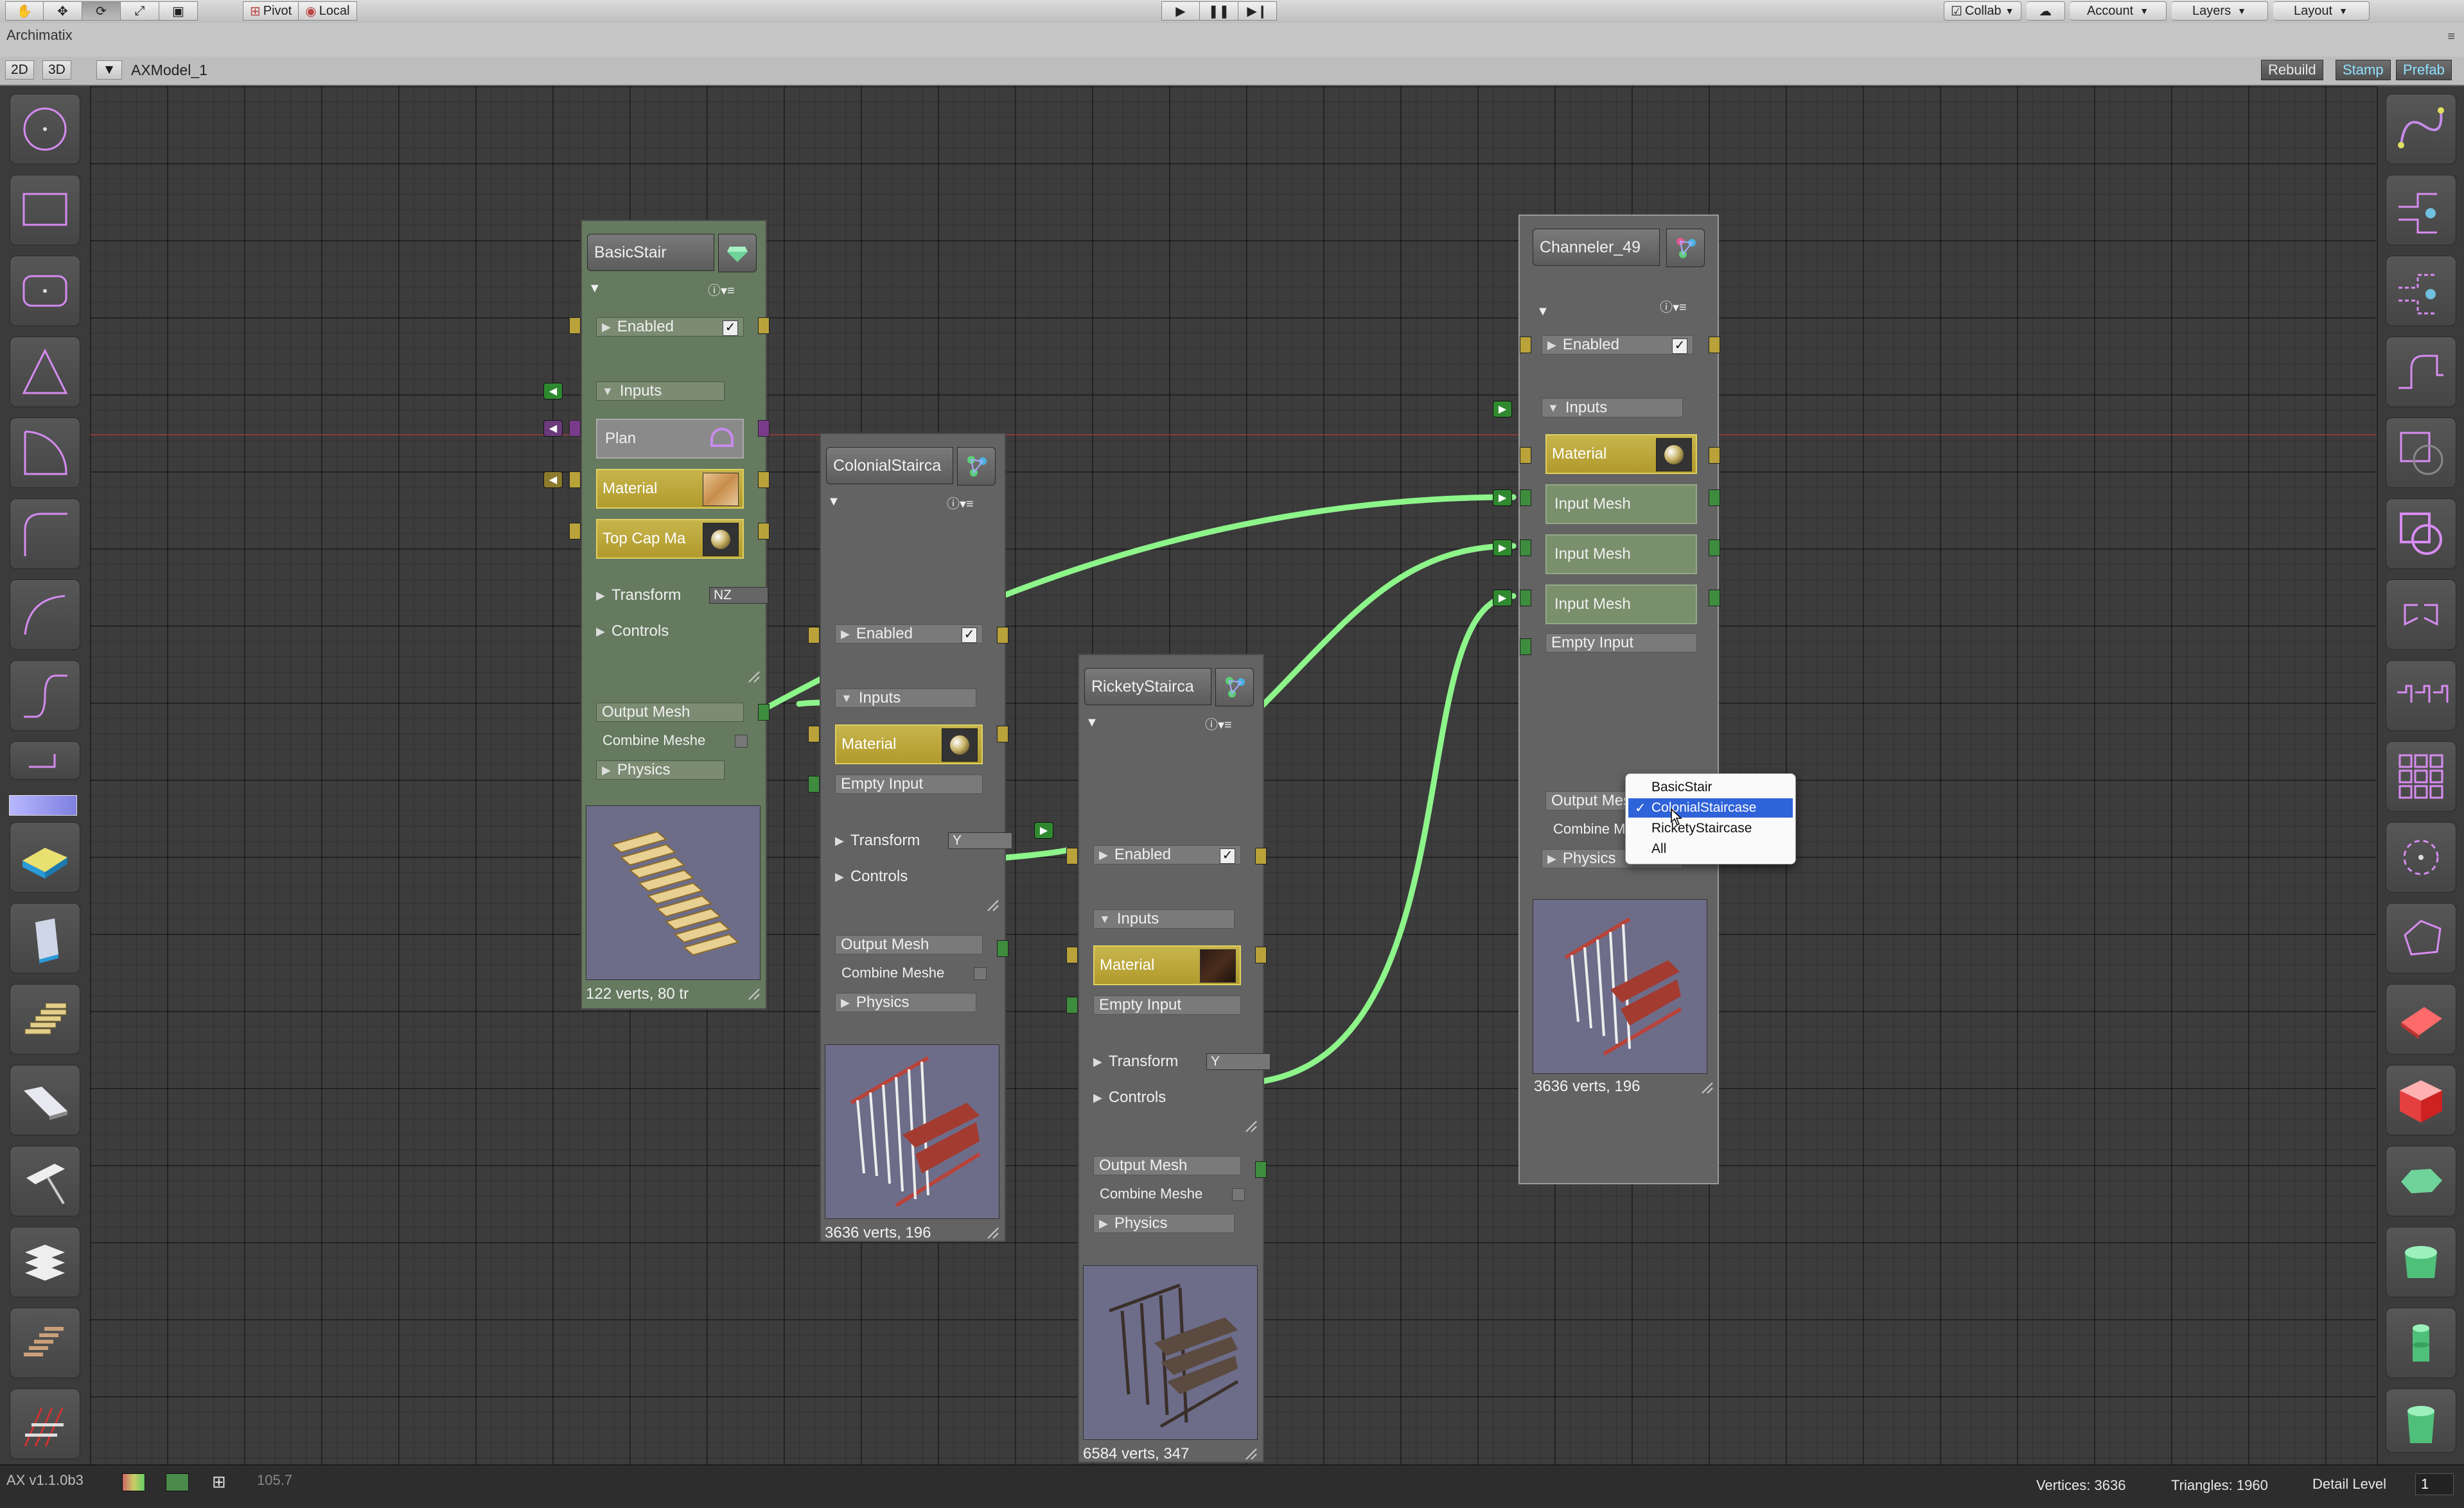  Describe the element at coordinates (45, 1020) in the screenshot. I see `stair-mesh-icon` at that location.